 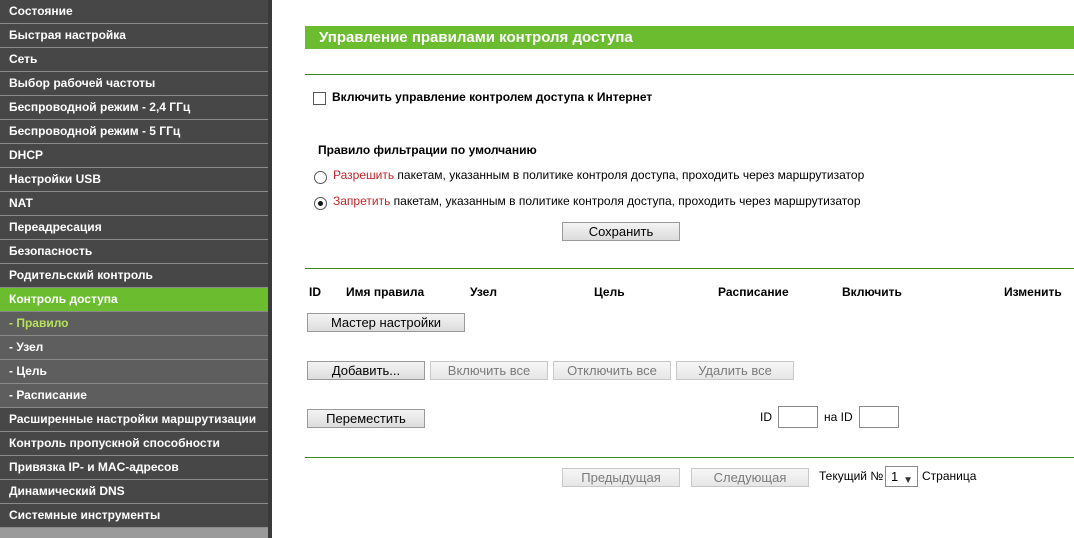 I want to click on current-page-label: Текущий №, so click(x=851, y=476).